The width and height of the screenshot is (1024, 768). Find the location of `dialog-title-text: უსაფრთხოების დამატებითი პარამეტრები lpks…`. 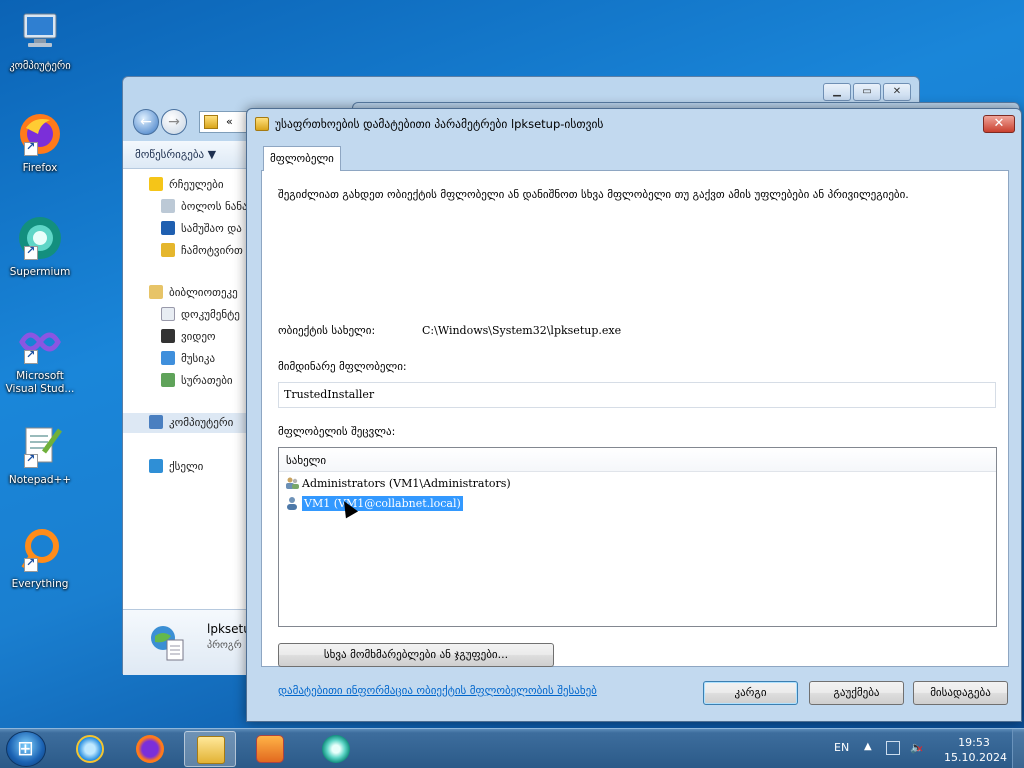

dialog-title-text: უსაფრთხოების დამატებითი პარამეტრები lpks… is located at coordinates (439, 124).